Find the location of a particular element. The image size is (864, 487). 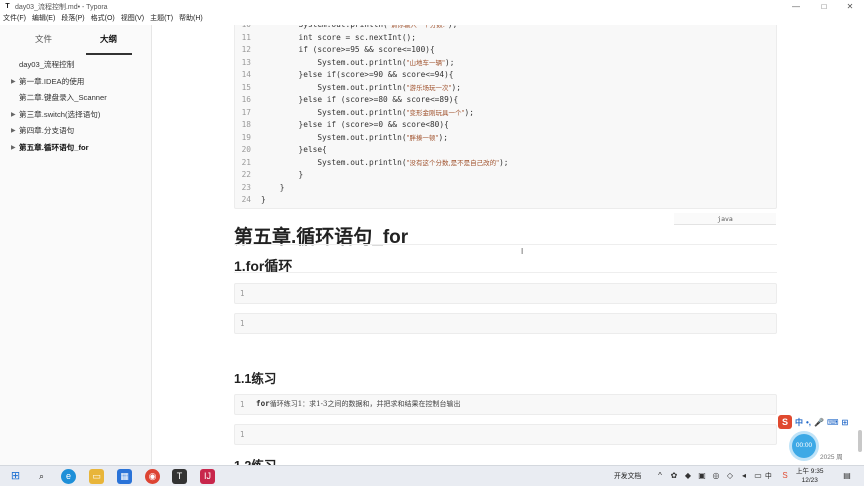

outline-item-chapter-2: 第二章.键盘录入_Scanner is located at coordinates (63, 97).